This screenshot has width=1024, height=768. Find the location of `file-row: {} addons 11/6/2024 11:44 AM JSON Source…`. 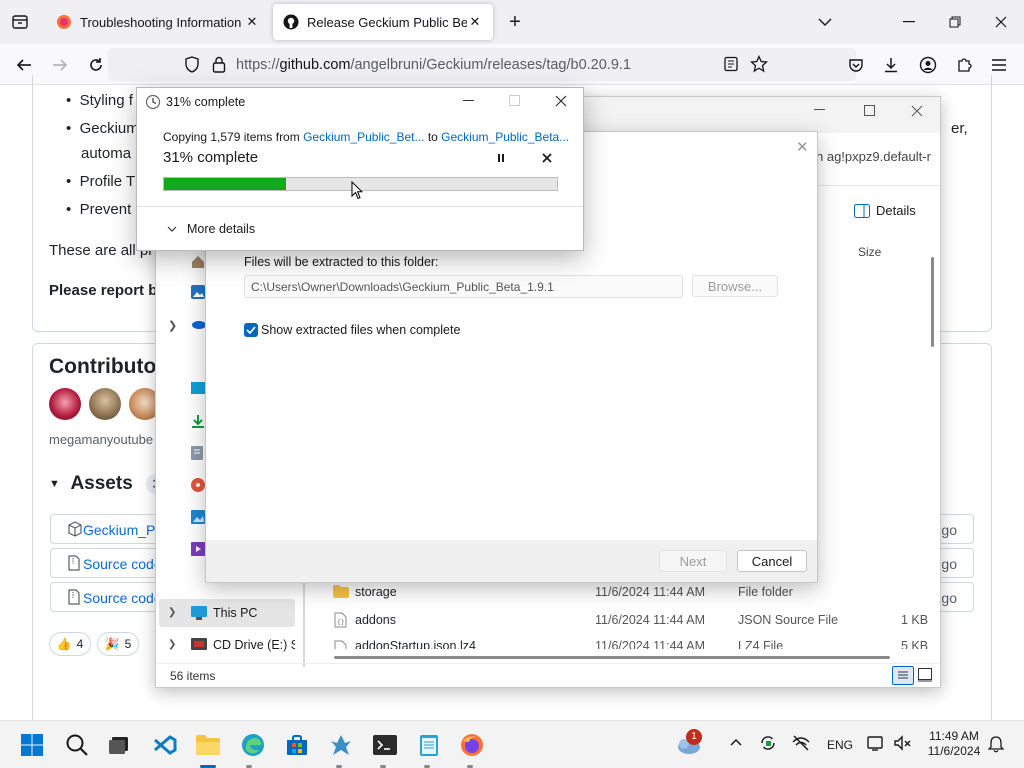

file-row: {} addons 11/6/2024 11:44 AM JSON Source… is located at coordinates (631, 620).